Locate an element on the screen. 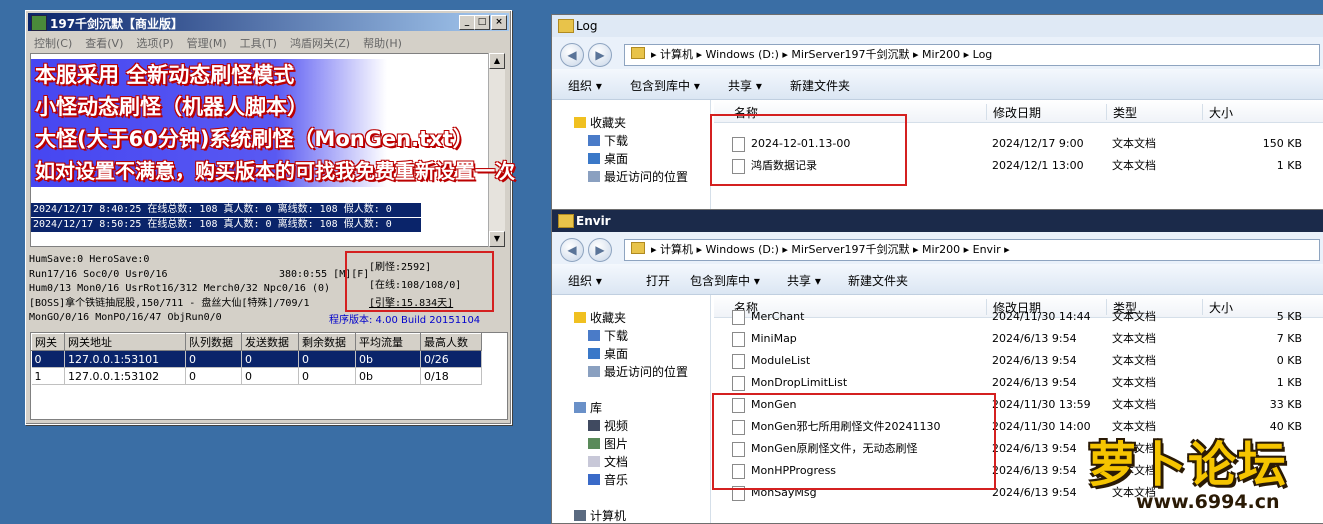 The width and height of the screenshot is (1323, 524). open-button: 打开 is located at coordinates (658, 280).